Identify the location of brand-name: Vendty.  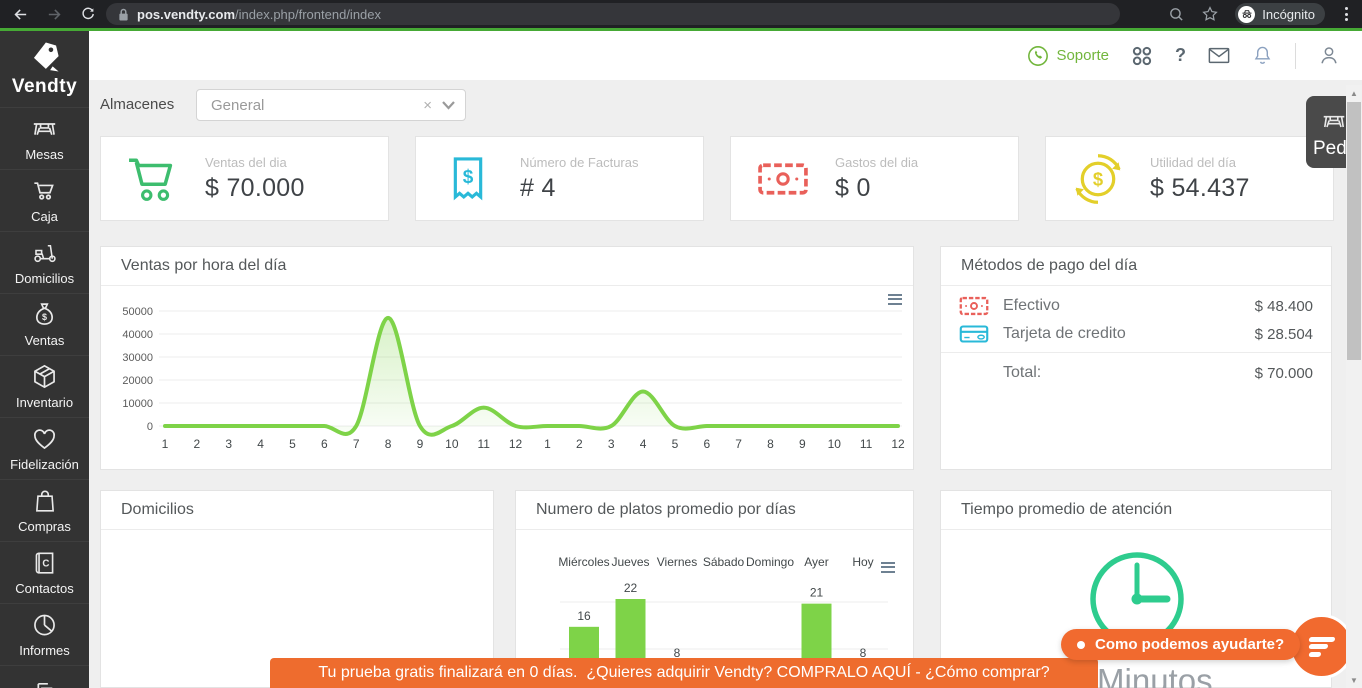
(44, 86).